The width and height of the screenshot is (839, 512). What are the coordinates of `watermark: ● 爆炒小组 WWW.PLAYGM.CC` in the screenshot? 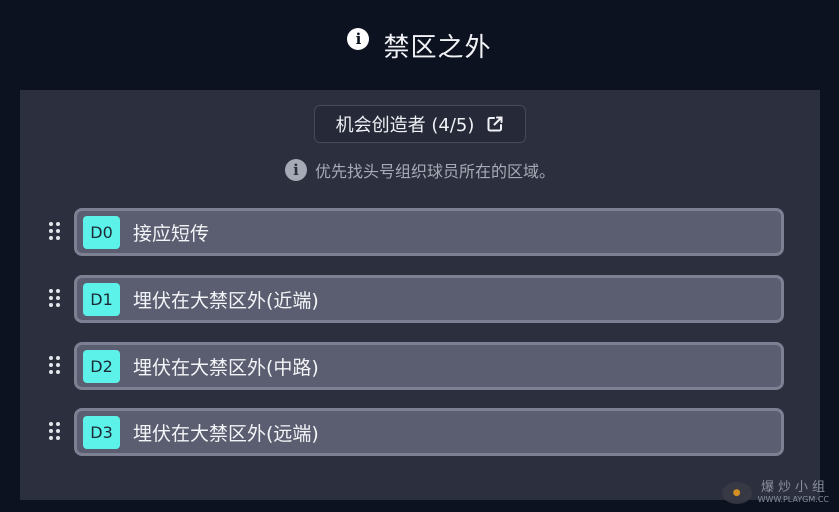 It's located at (775, 492).